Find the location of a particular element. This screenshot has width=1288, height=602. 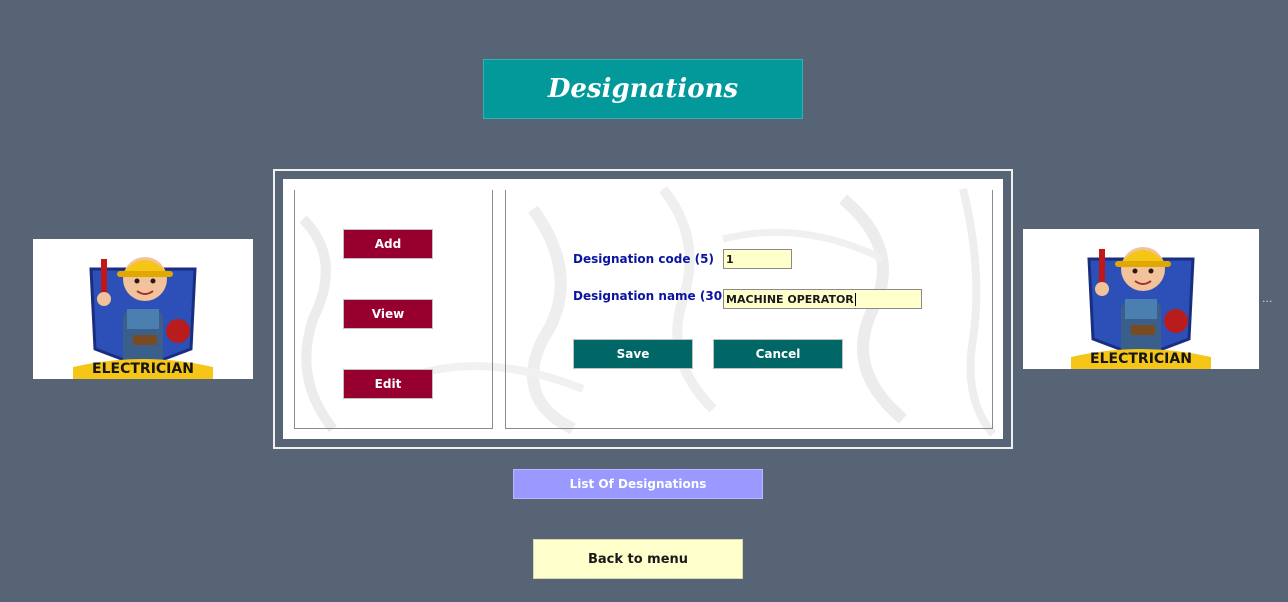

electrician-image-left: ELECTRICIAN is located at coordinates (143, 309).